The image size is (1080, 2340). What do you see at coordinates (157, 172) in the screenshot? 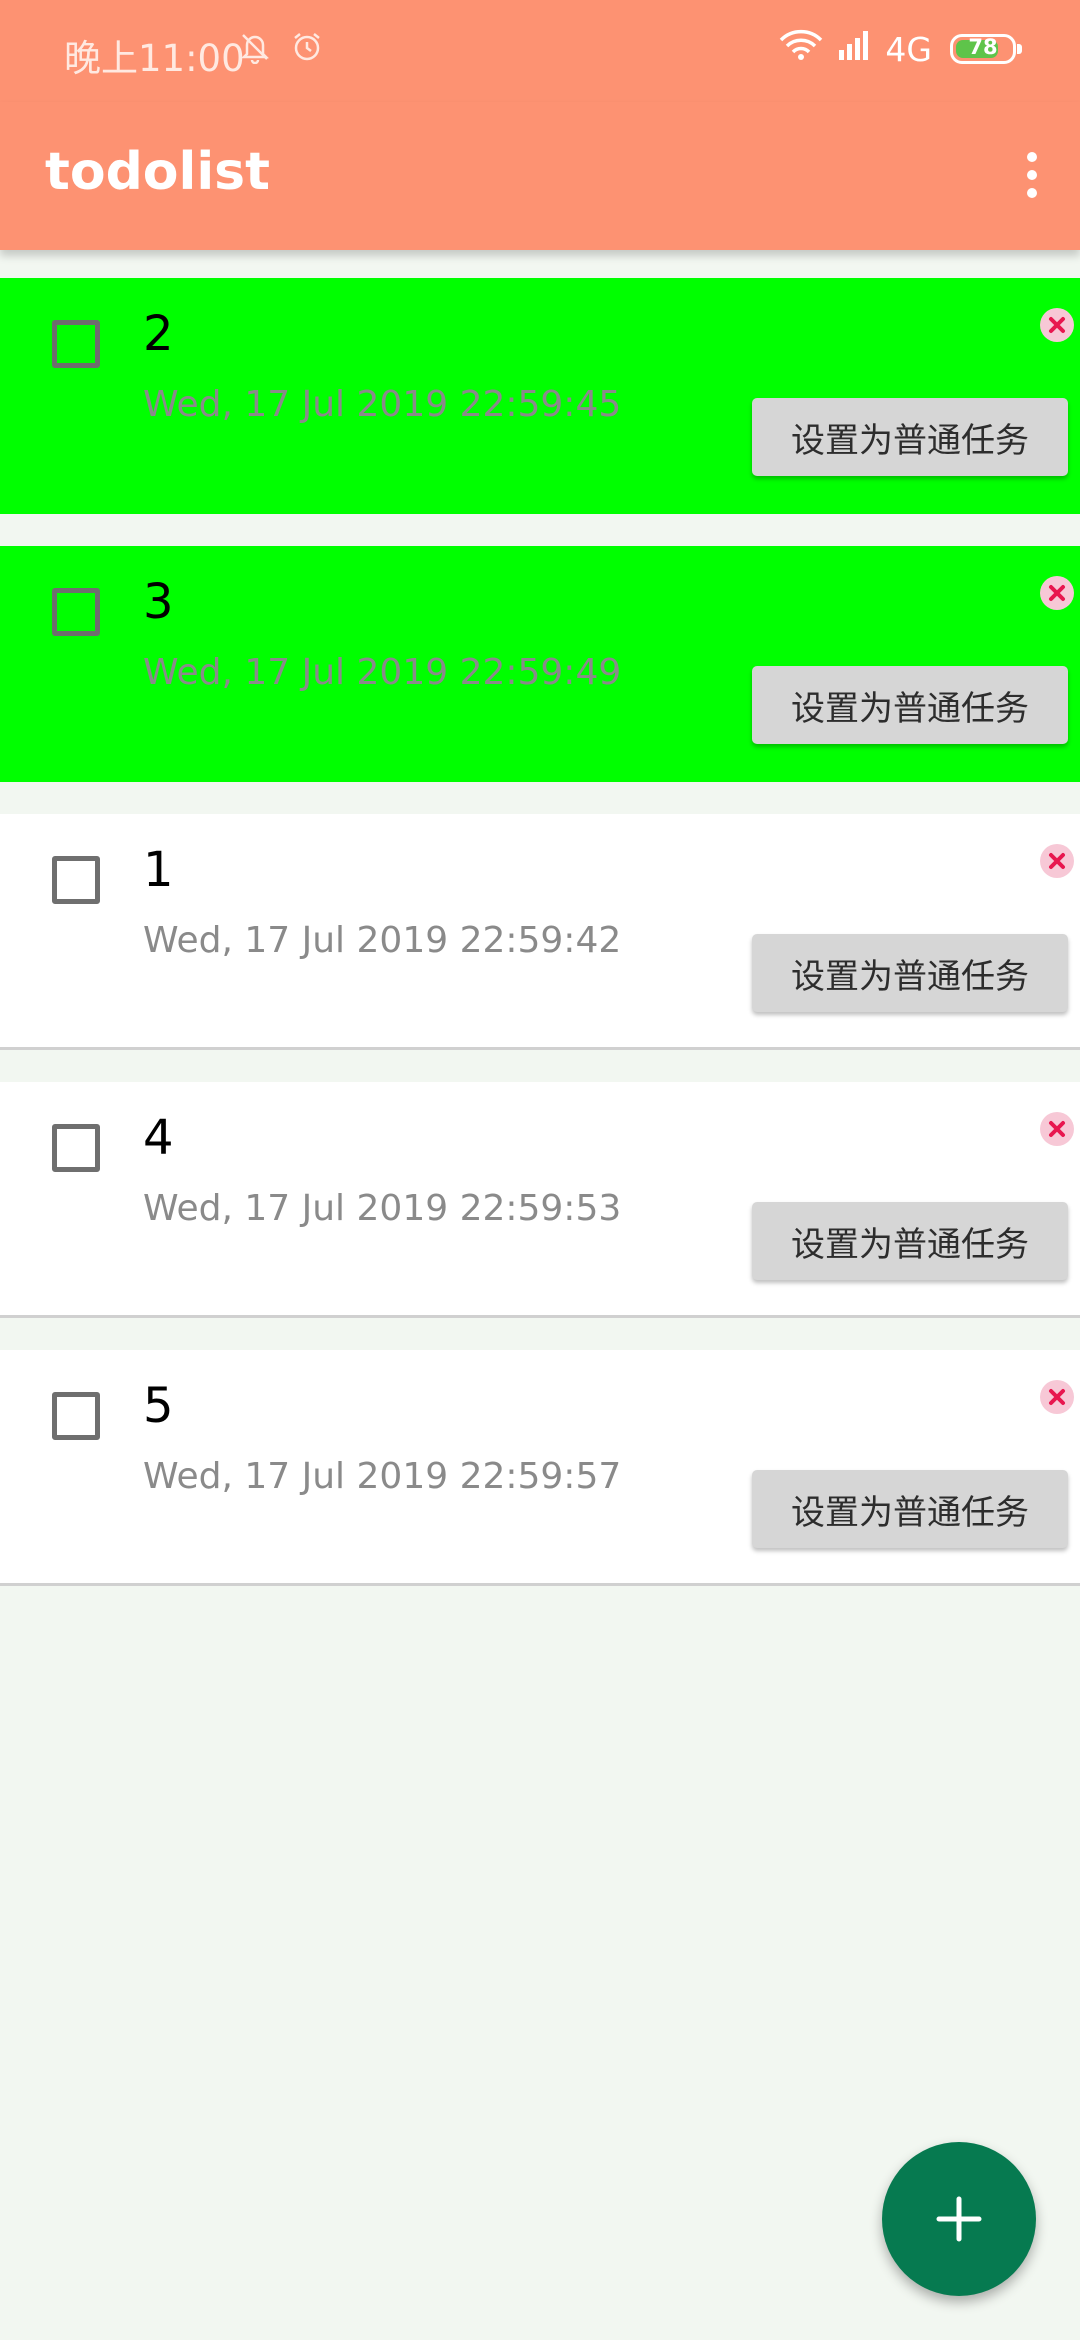
I see `app-title: todolist` at bounding box center [157, 172].